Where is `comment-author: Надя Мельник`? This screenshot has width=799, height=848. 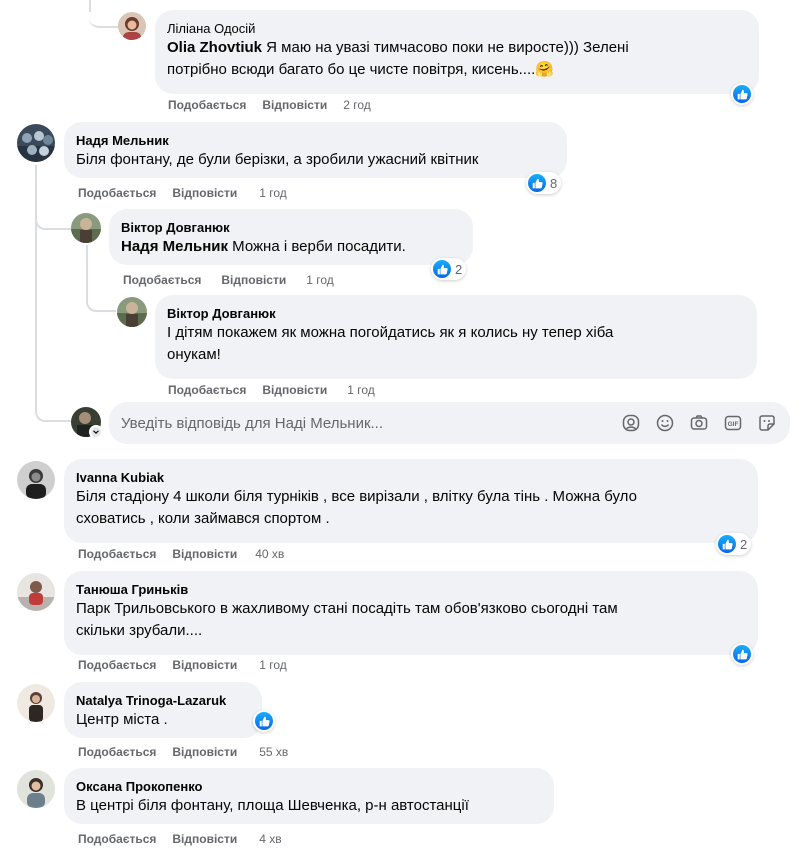 comment-author: Надя Мельник is located at coordinates (315, 140).